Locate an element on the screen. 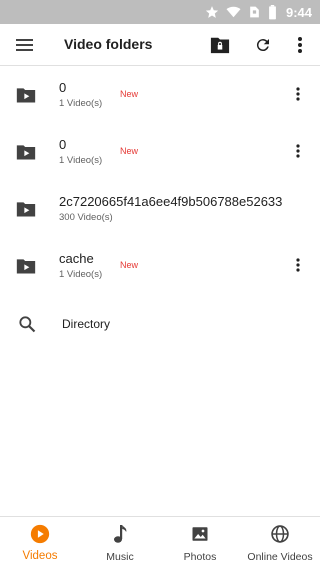  play-circle-icon is located at coordinates (40, 534).